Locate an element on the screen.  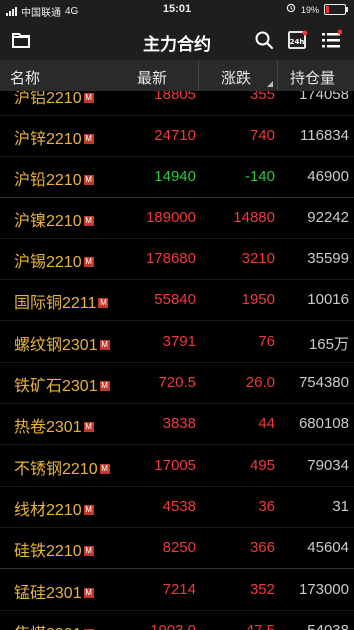
svg-text: 24h is located at coordinates (297, 42).